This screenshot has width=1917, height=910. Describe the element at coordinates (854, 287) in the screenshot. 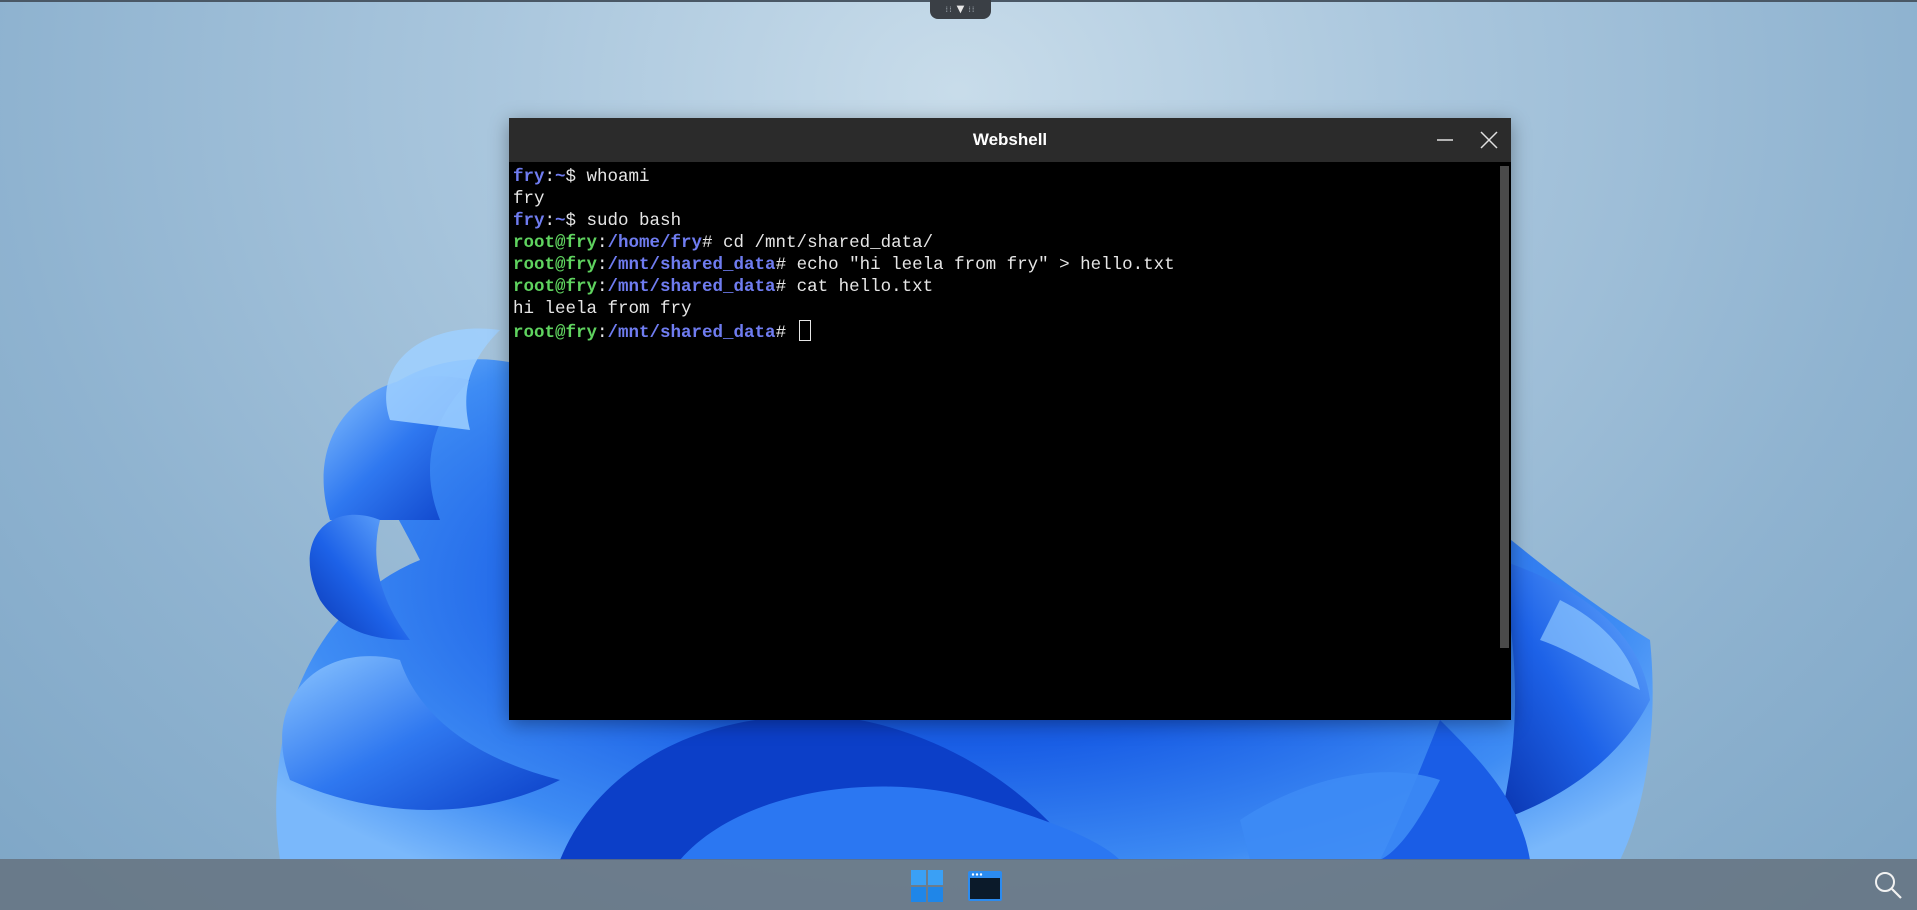

I see `terminal-text: # cat hello.txt` at that location.